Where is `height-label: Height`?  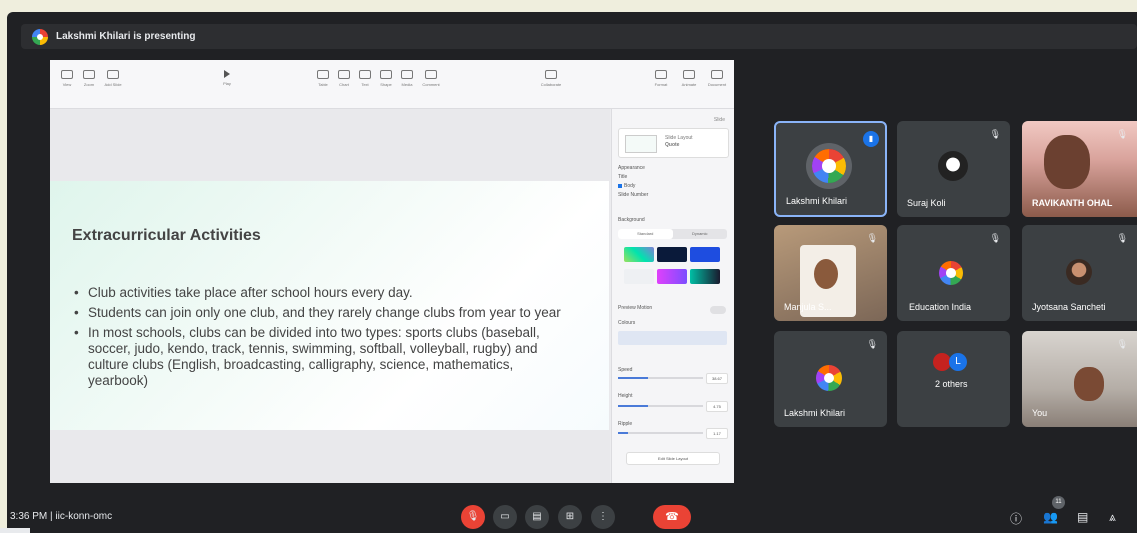 height-label: Height is located at coordinates (625, 396).